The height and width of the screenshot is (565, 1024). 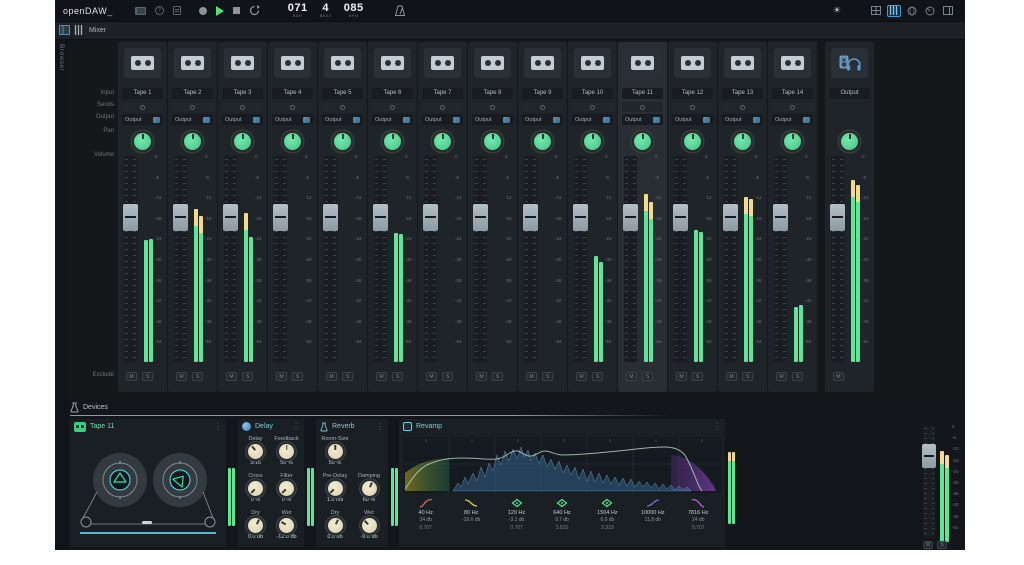 What do you see at coordinates (140, 10) in the screenshot?
I see `piano-icon` at bounding box center [140, 10].